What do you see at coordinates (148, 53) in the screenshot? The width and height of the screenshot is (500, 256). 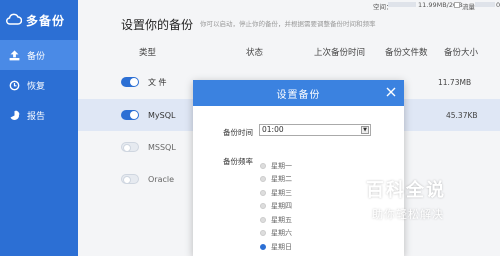 I see `column-header-type: 类型` at bounding box center [148, 53].